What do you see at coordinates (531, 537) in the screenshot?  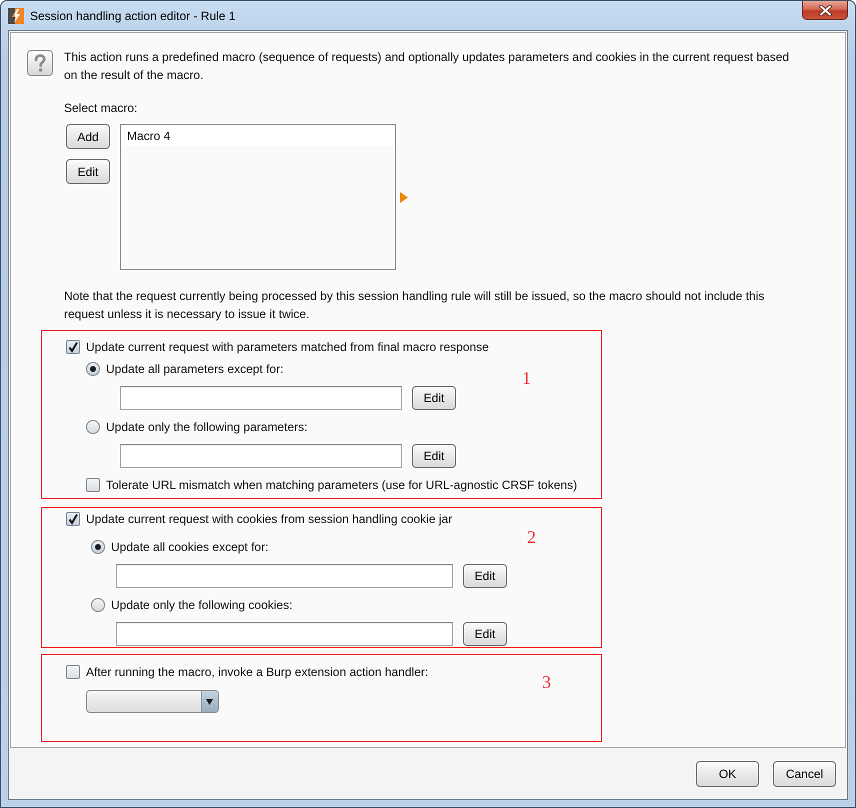 I see `annotation-number: 2` at bounding box center [531, 537].